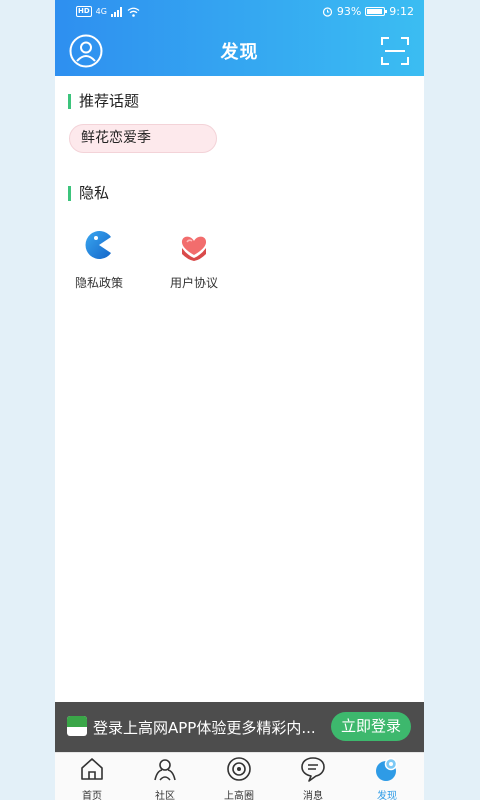 Image resolution: width=480 pixels, height=800 pixels. I want to click on tab-discover: 发现, so click(387, 776).